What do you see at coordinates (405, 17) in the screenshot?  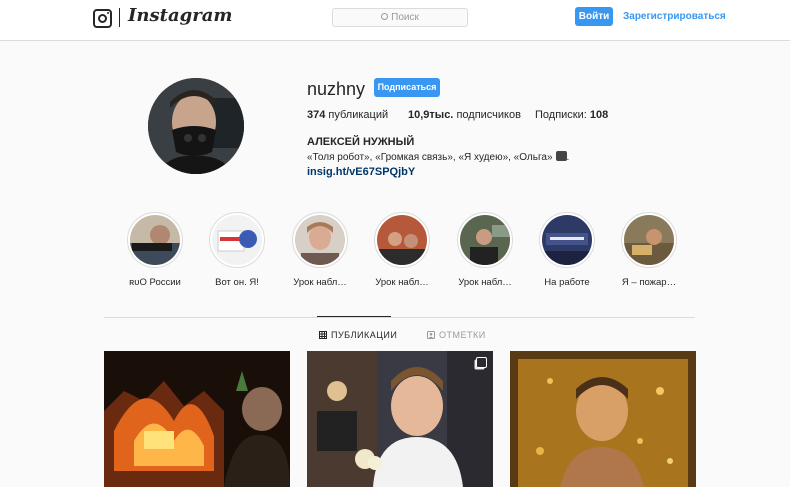 I see `search-placeholder: Поиск` at bounding box center [405, 17].